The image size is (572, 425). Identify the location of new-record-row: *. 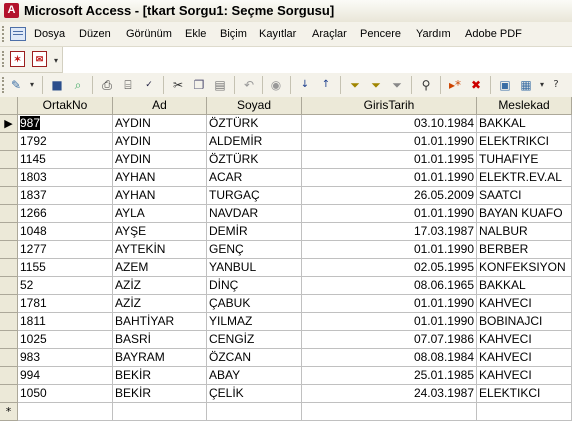
(286, 412).